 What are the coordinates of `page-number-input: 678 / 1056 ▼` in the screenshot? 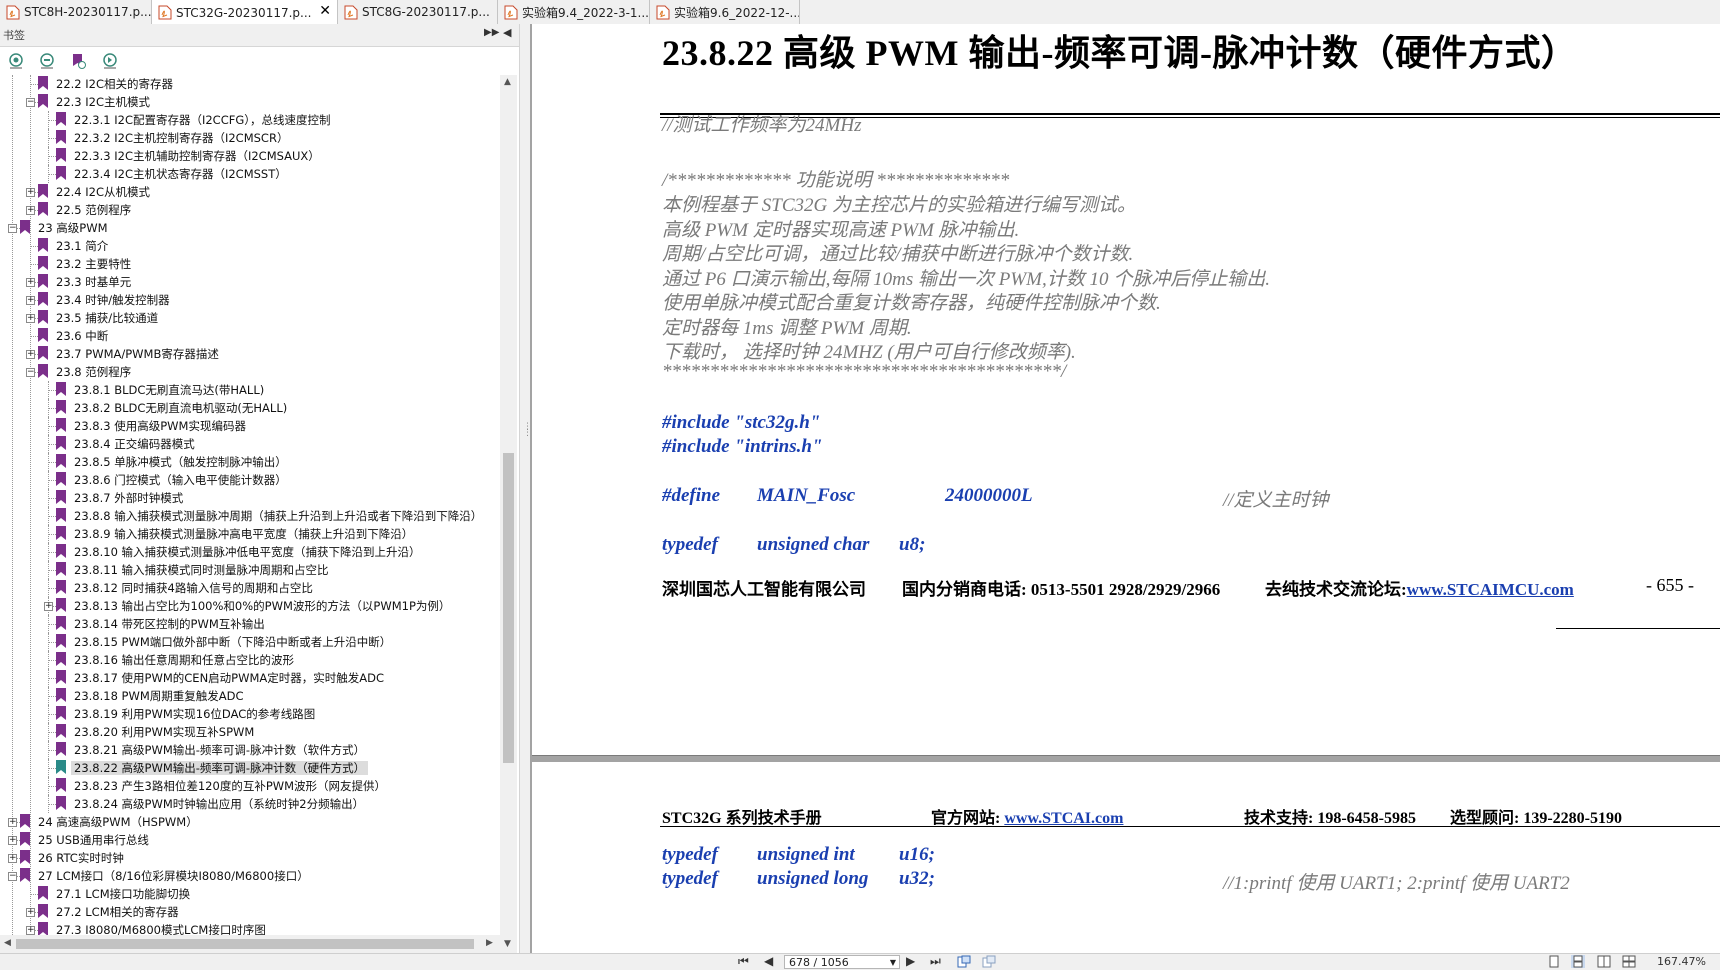 It's located at (842, 962).